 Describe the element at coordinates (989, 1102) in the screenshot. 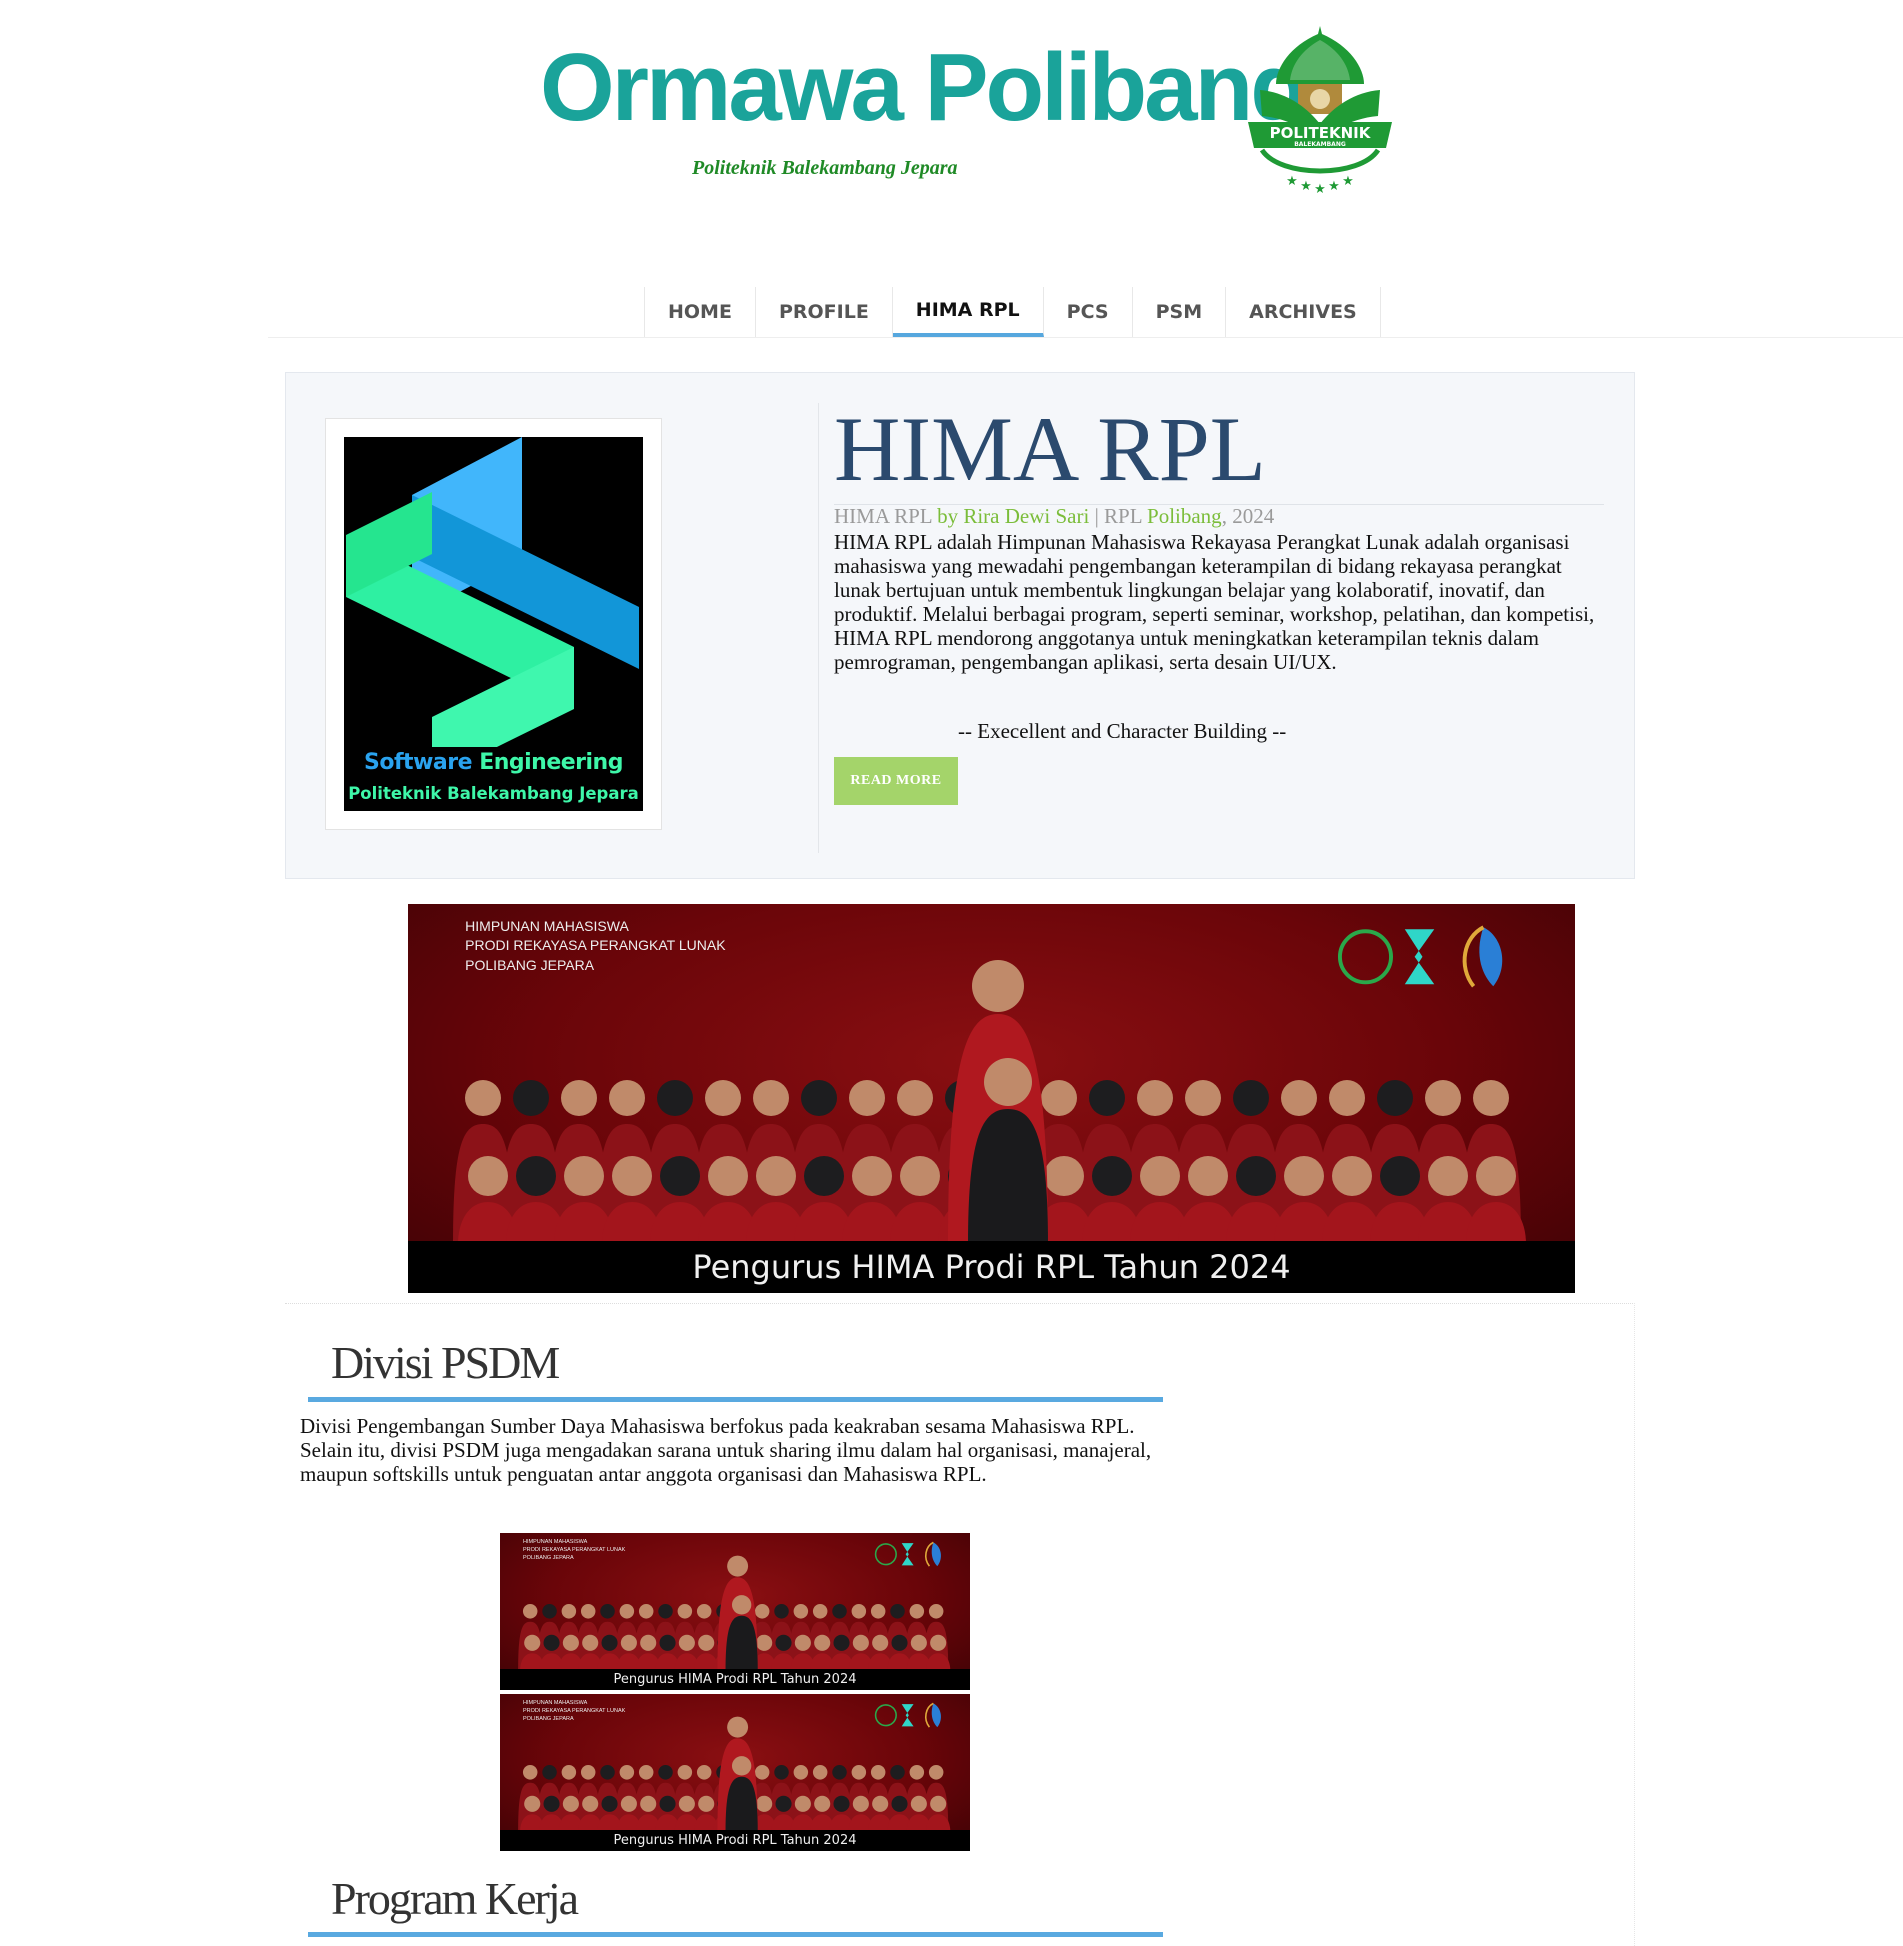

I see `people-silhouettes` at that location.